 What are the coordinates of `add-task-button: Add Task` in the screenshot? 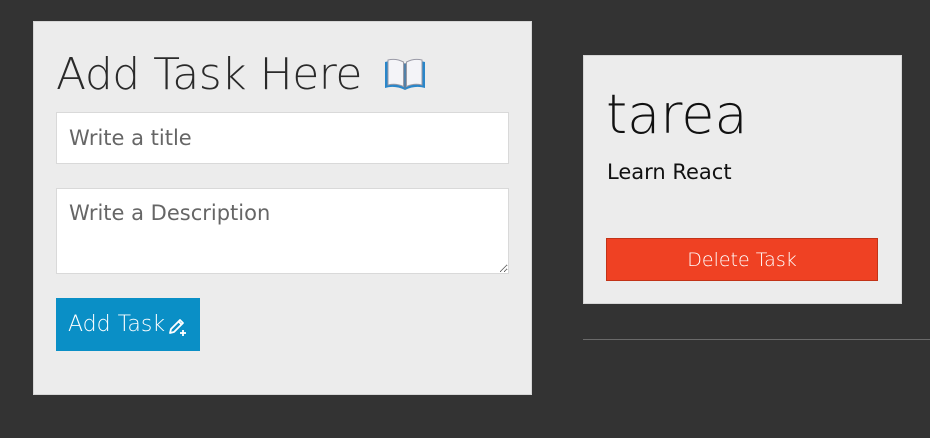 It's located at (128, 324).